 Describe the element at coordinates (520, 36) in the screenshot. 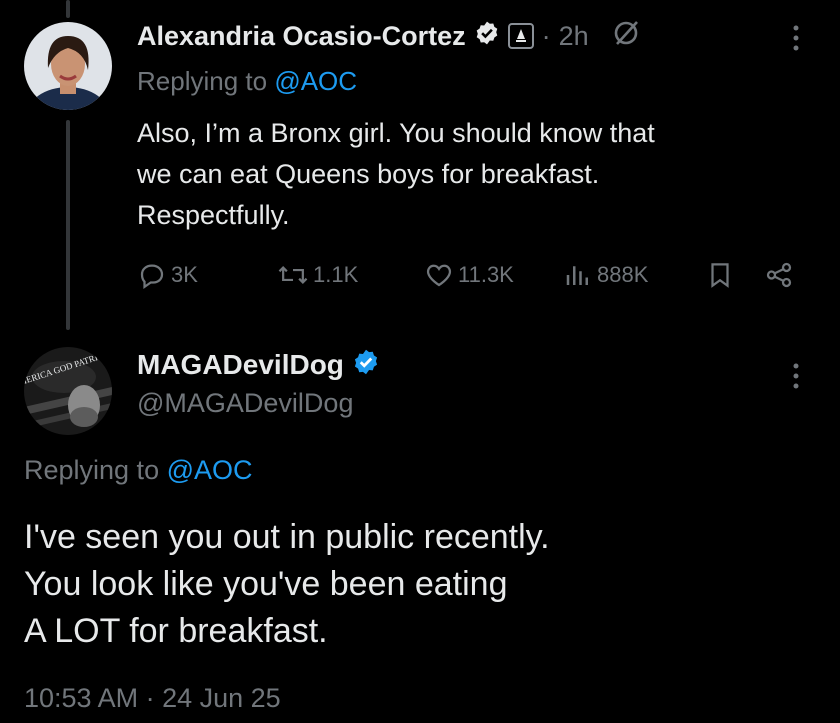

I see `government-capitol-icon` at that location.